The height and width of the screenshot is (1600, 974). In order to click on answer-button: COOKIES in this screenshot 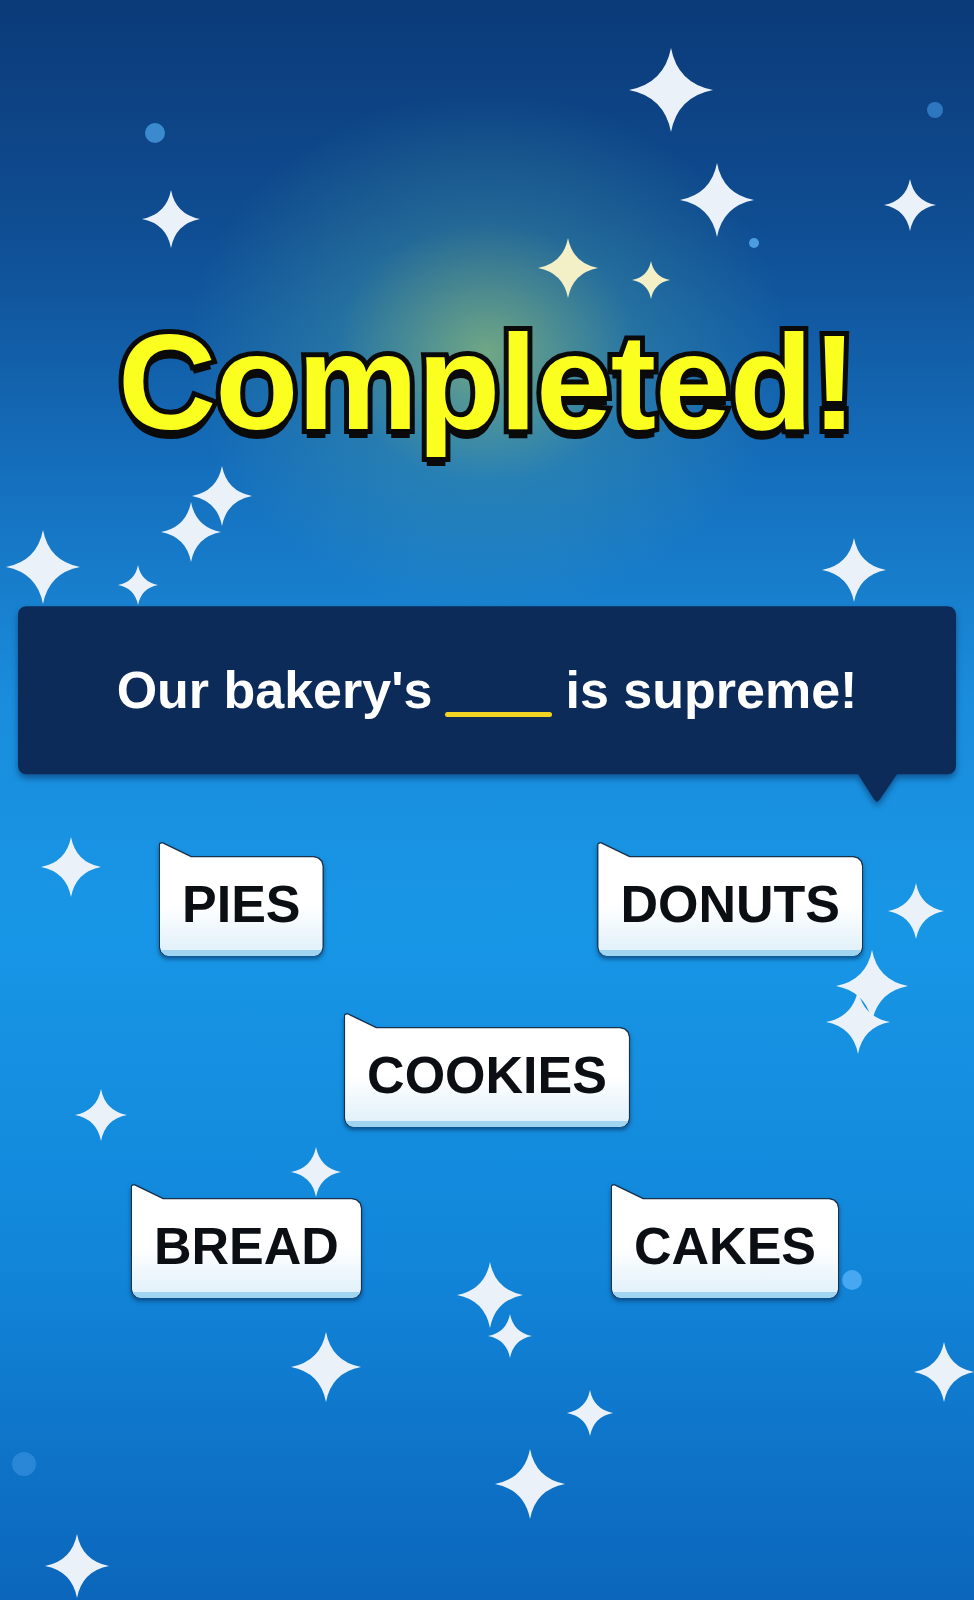, I will do `click(487, 1071)`.